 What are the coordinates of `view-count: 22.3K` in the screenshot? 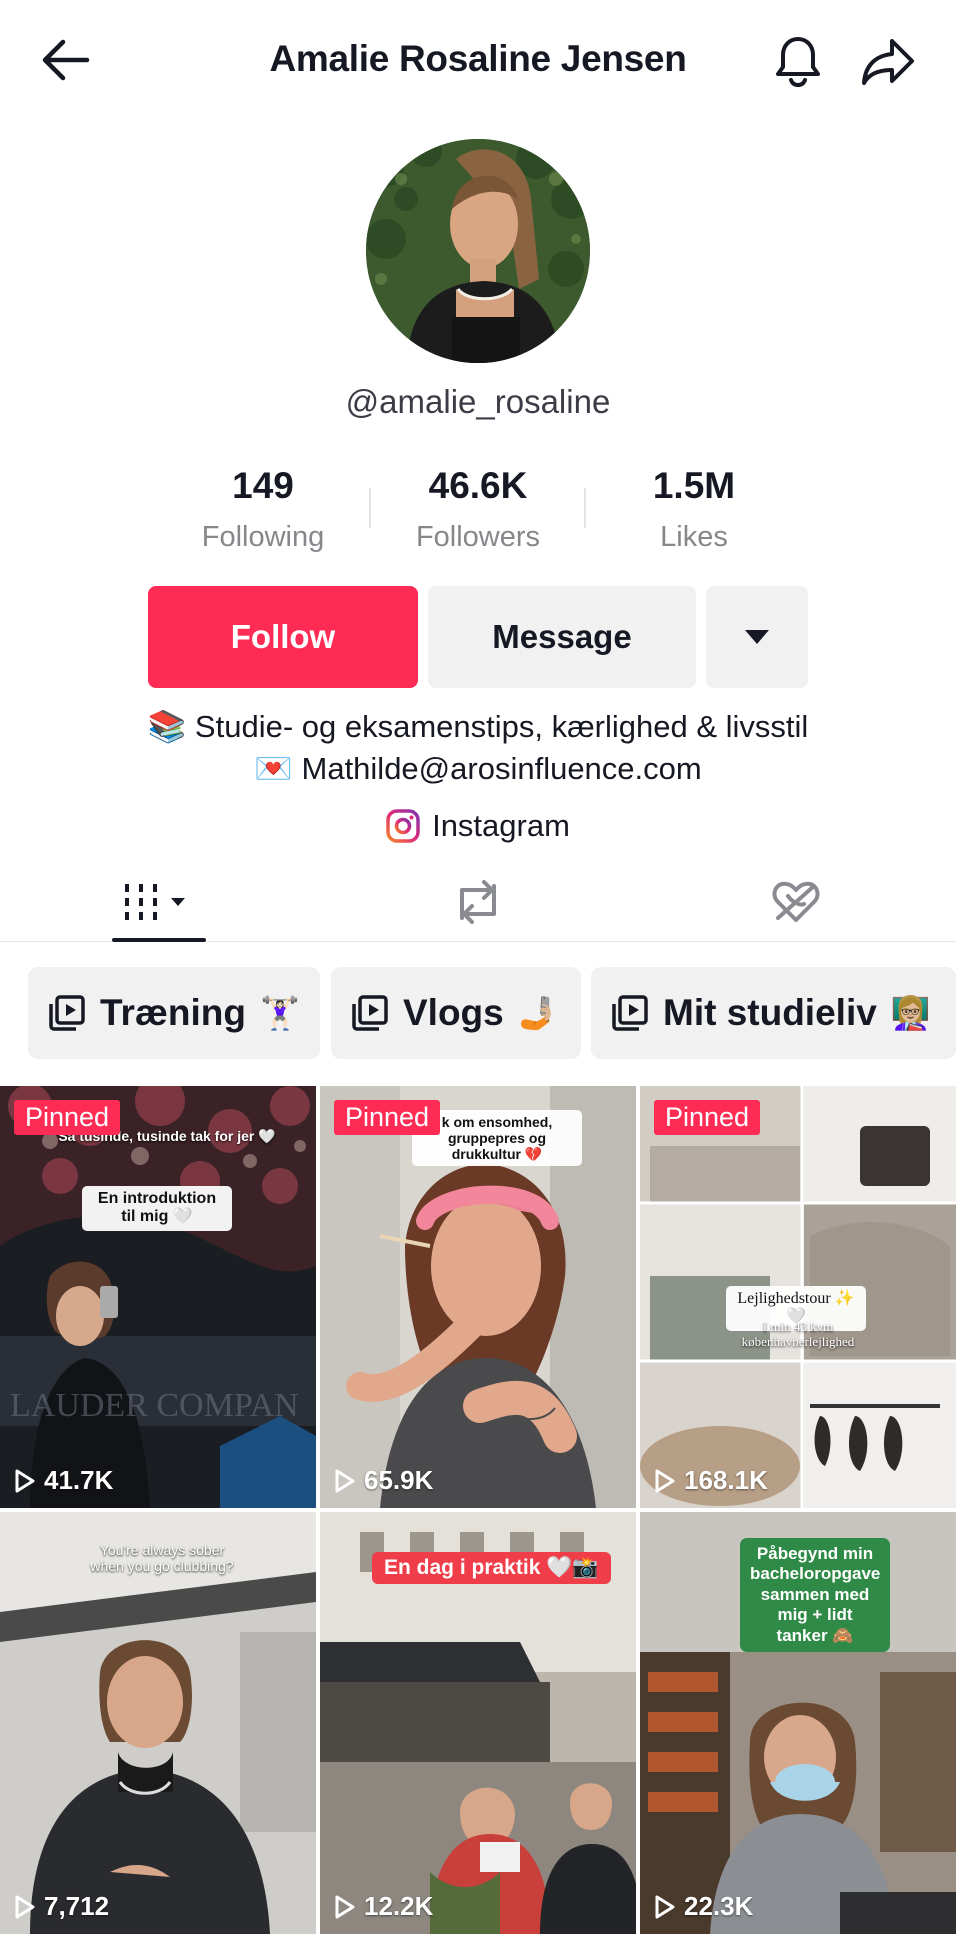 It's located at (703, 1906).